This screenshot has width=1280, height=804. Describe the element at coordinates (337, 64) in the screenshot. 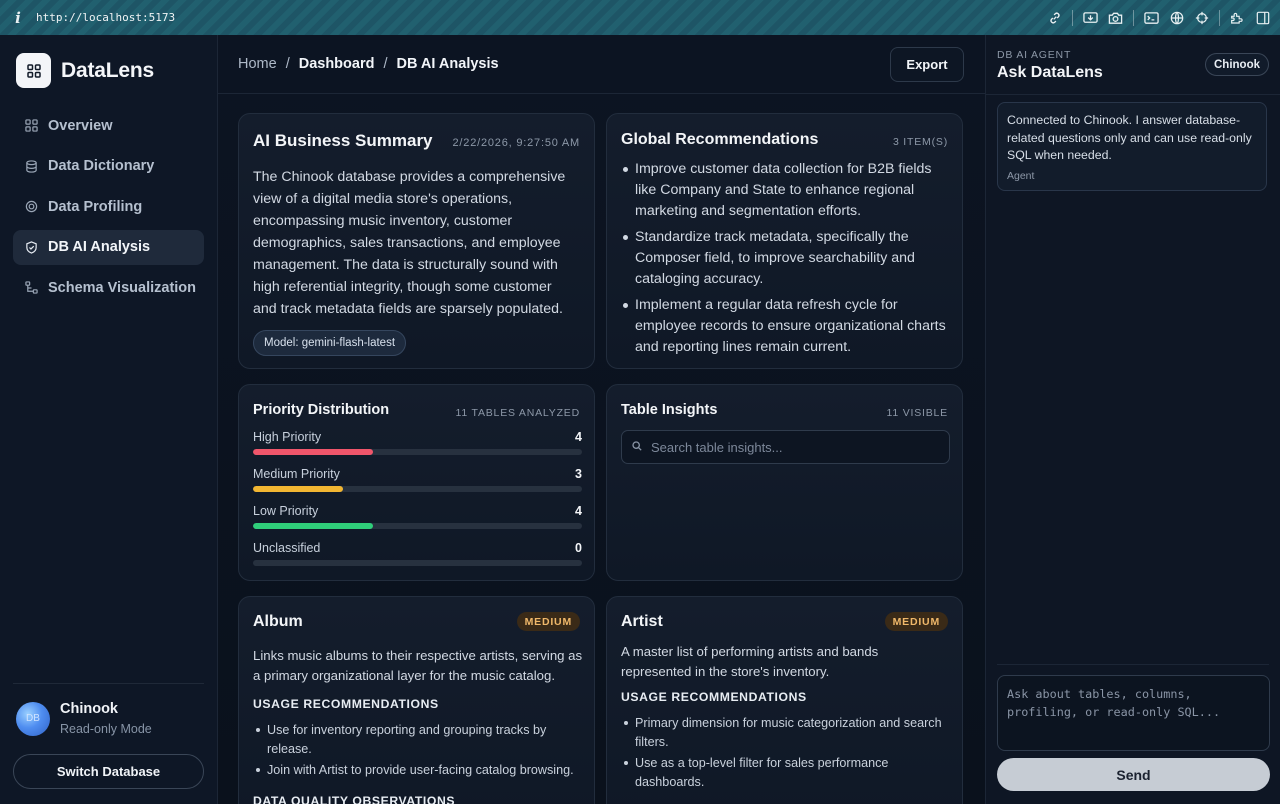

I see `breadcrumb-dashboard: Dashboard` at that location.